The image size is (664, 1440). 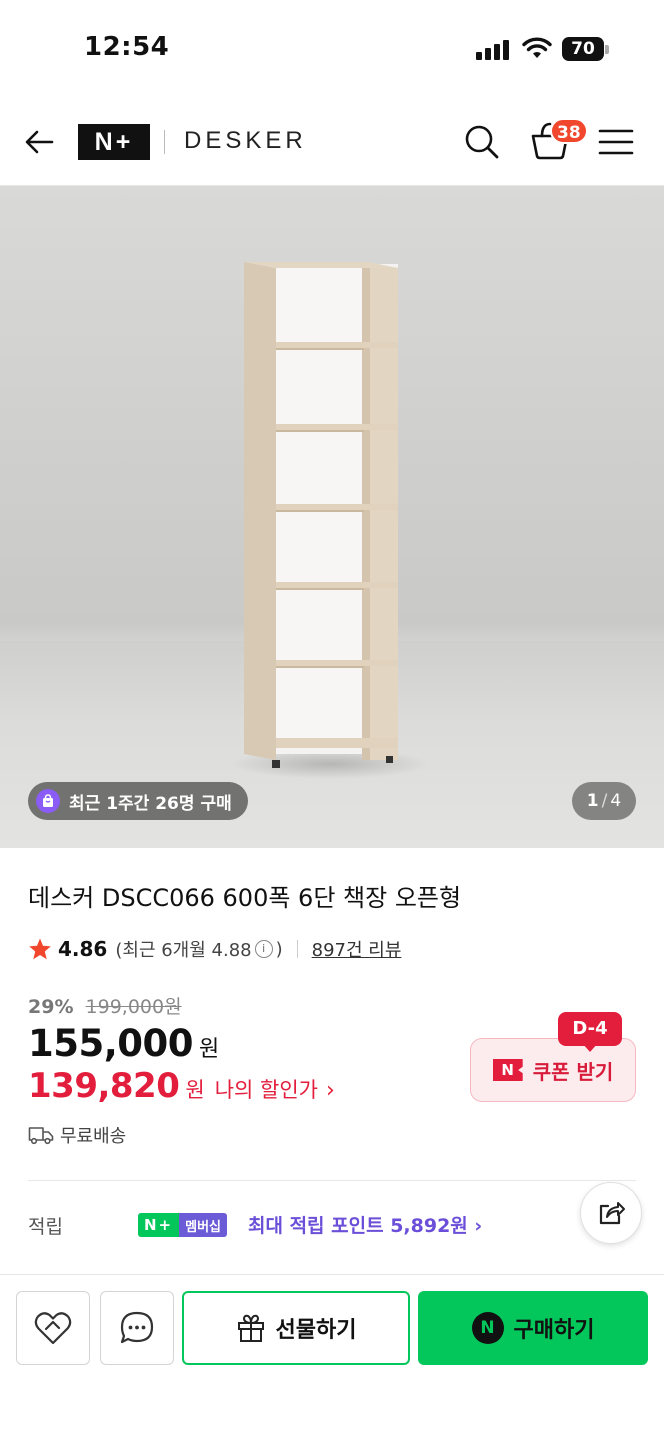 I want to click on status-bar: 12:54 70, so click(x=332, y=50).